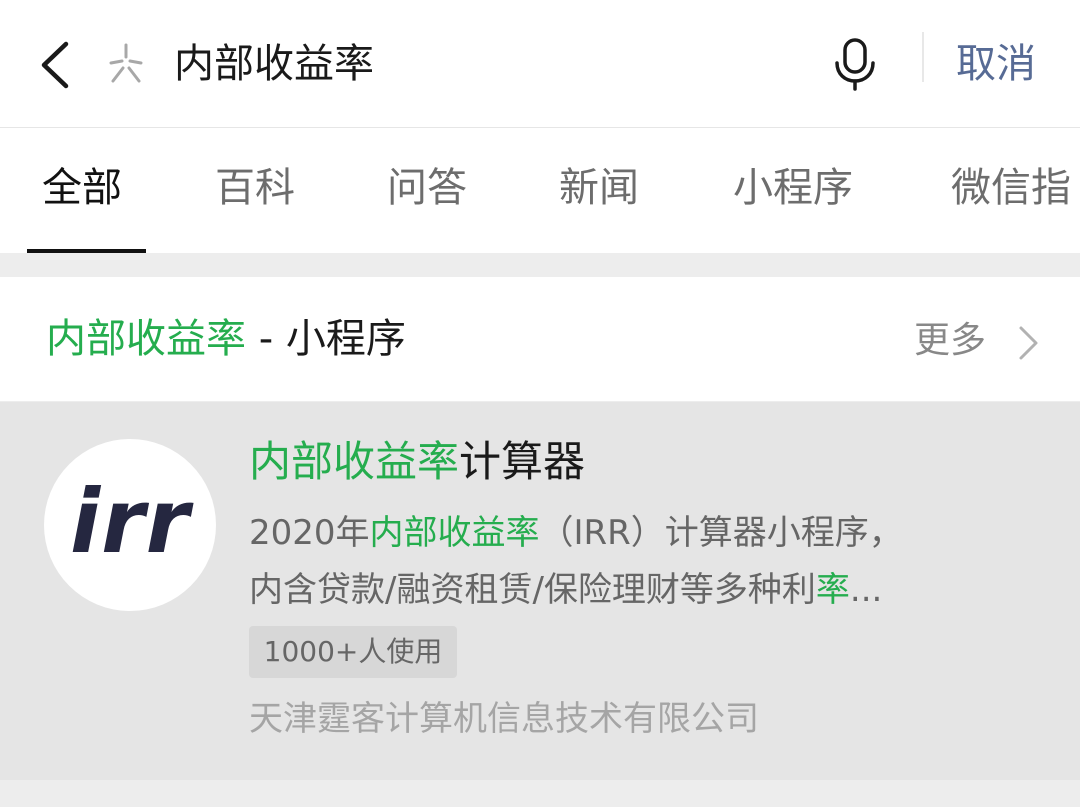  What do you see at coordinates (793, 188) in the screenshot?
I see `tab-mini-programs: 小程序` at bounding box center [793, 188].